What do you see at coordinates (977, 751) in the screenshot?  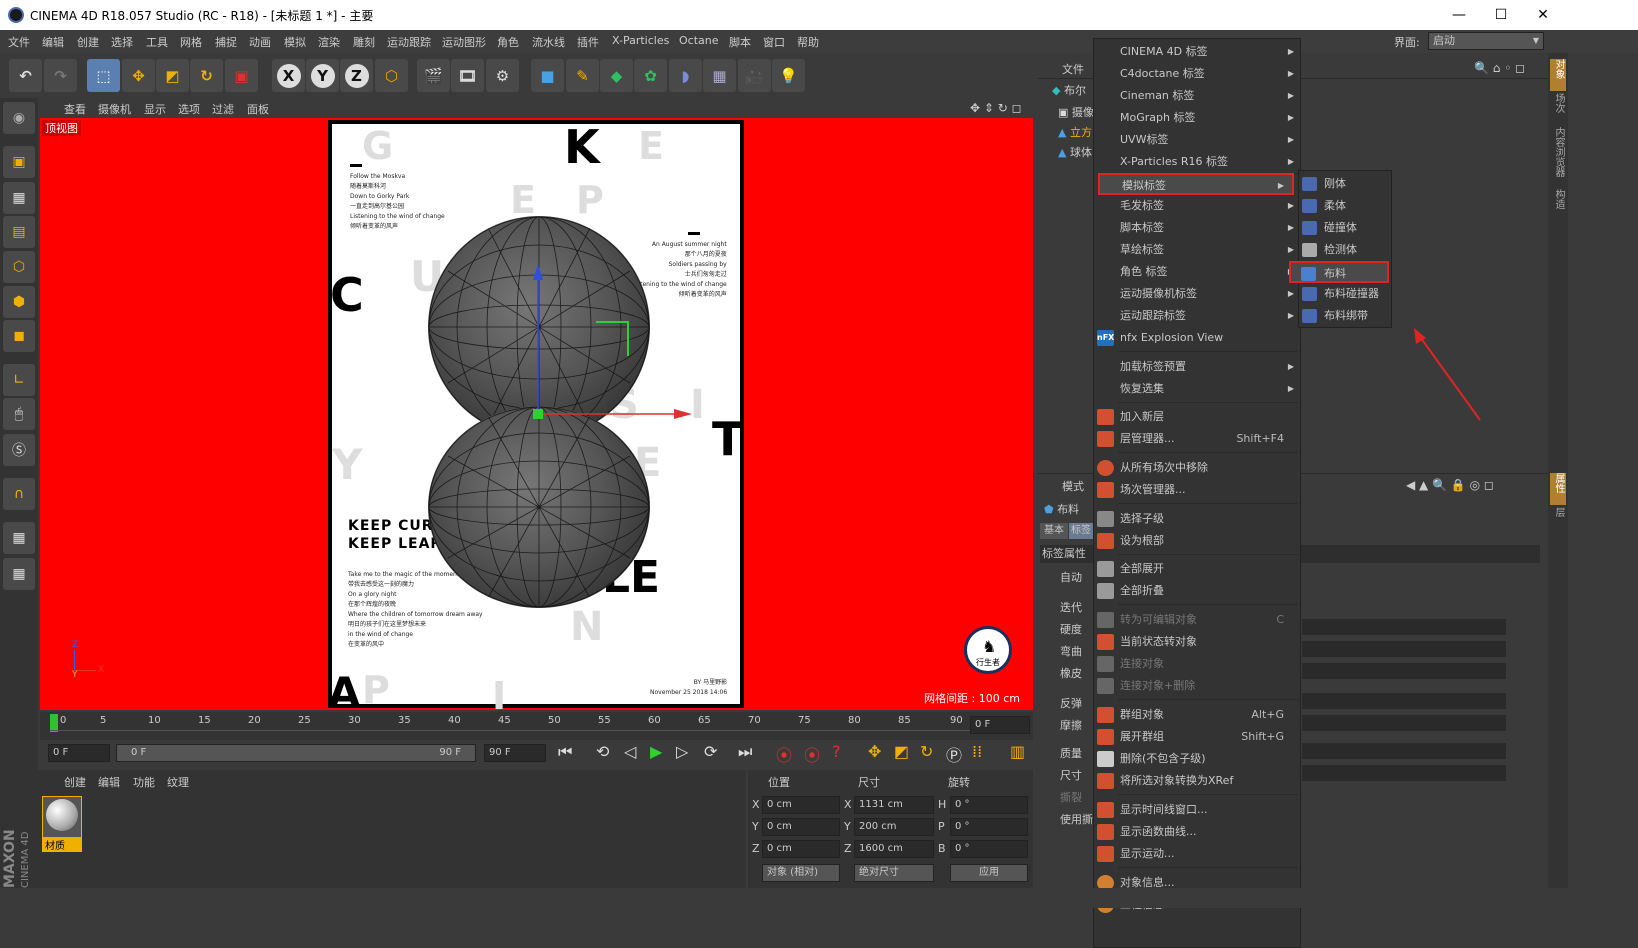 I see `key-pla-icon: ⁞⁞` at bounding box center [977, 751].